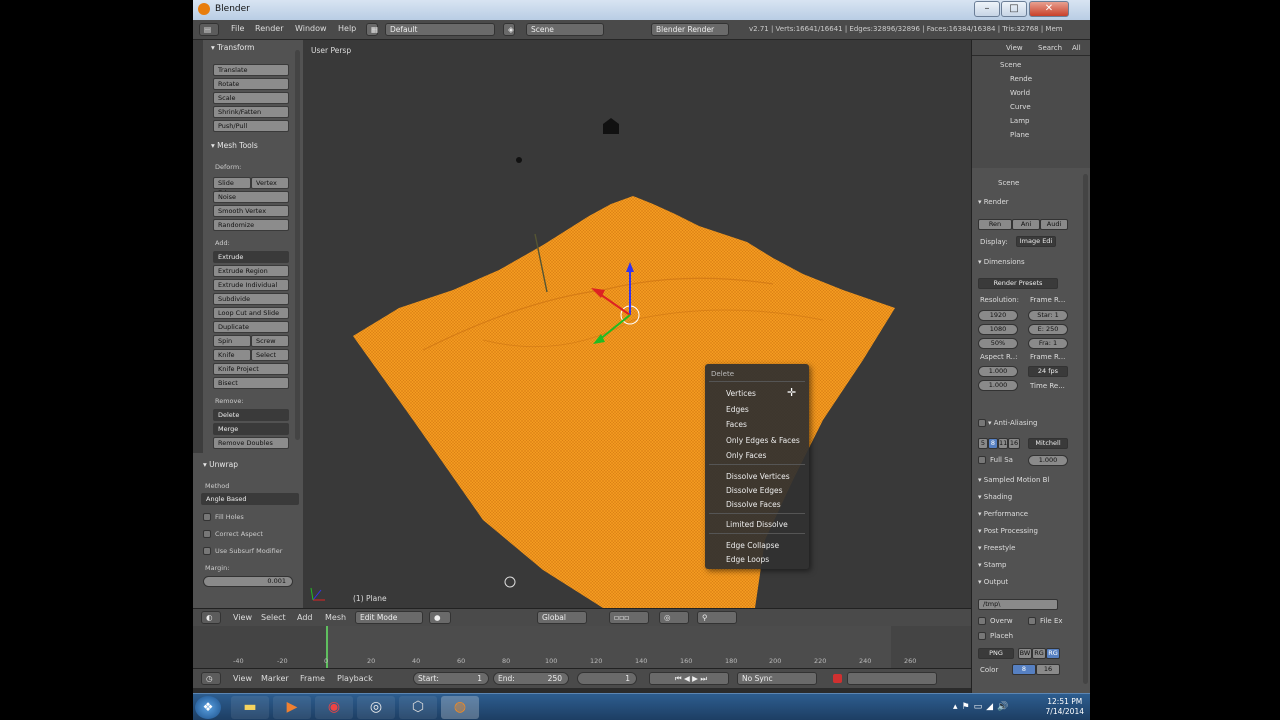 The height and width of the screenshot is (720, 1280). What do you see at coordinates (273, 617) in the screenshot?
I see `viewport-menu-select: Select` at bounding box center [273, 617].